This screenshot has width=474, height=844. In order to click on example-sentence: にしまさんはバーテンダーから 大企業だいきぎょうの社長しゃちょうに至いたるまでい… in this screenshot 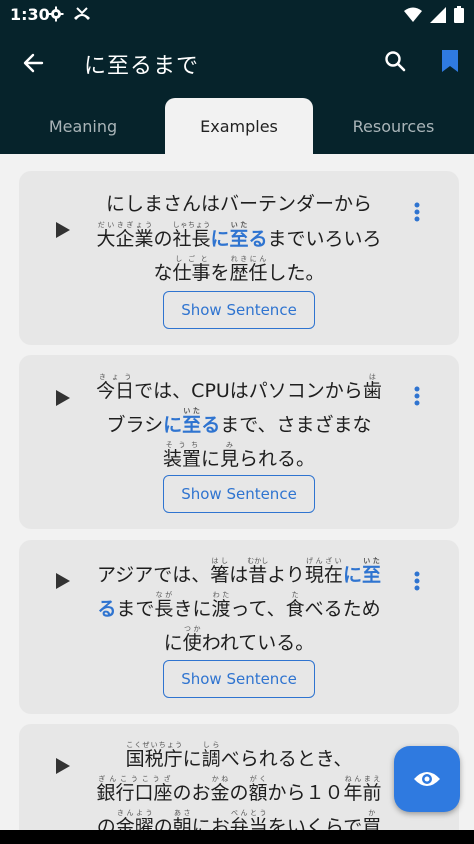, I will do `click(239, 238)`.